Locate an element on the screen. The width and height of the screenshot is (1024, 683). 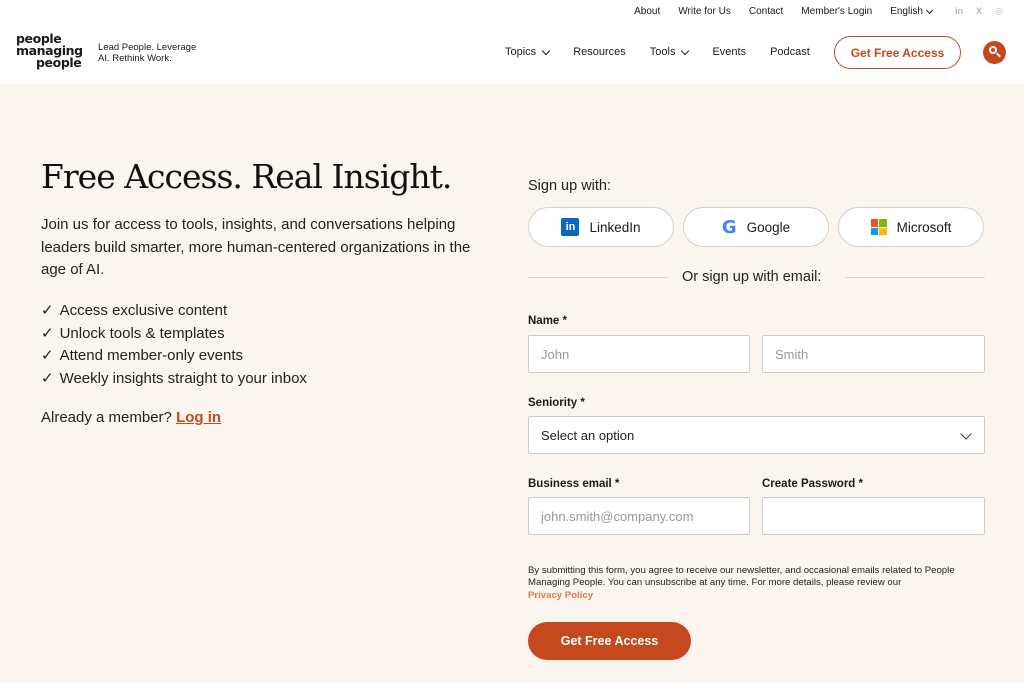
submit-get-free-access-button: Get Free Access is located at coordinates (609, 641).